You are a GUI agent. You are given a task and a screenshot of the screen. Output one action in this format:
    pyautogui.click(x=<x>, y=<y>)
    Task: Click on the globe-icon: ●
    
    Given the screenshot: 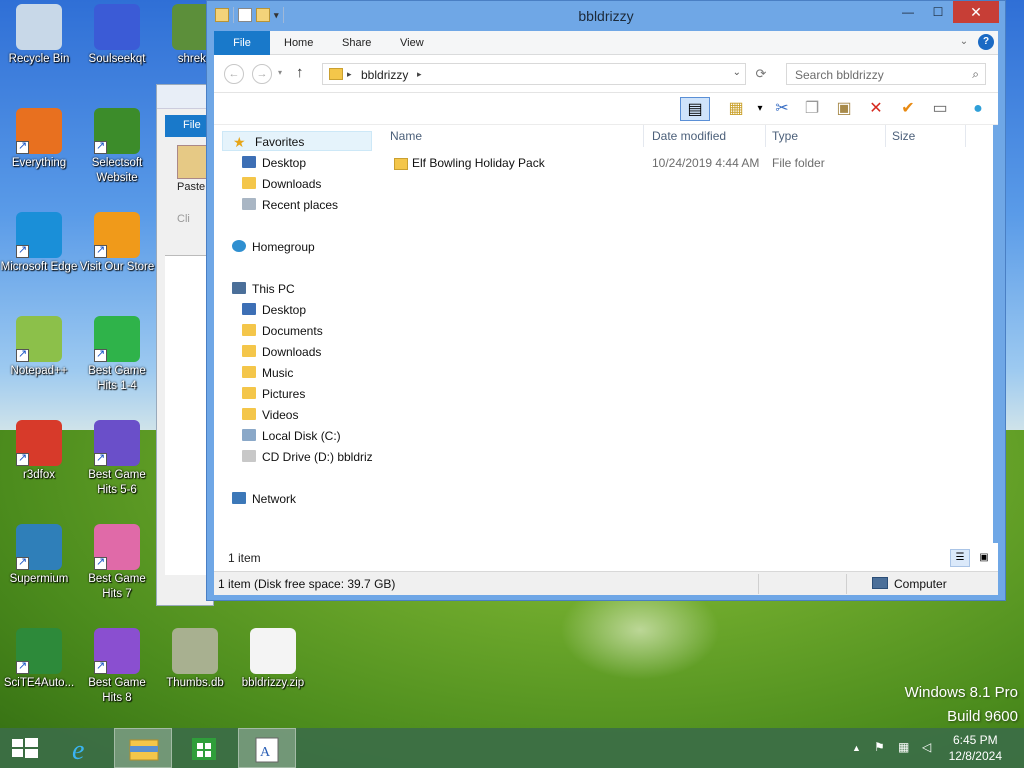 What is the action you would take?
    pyautogui.click(x=978, y=109)
    